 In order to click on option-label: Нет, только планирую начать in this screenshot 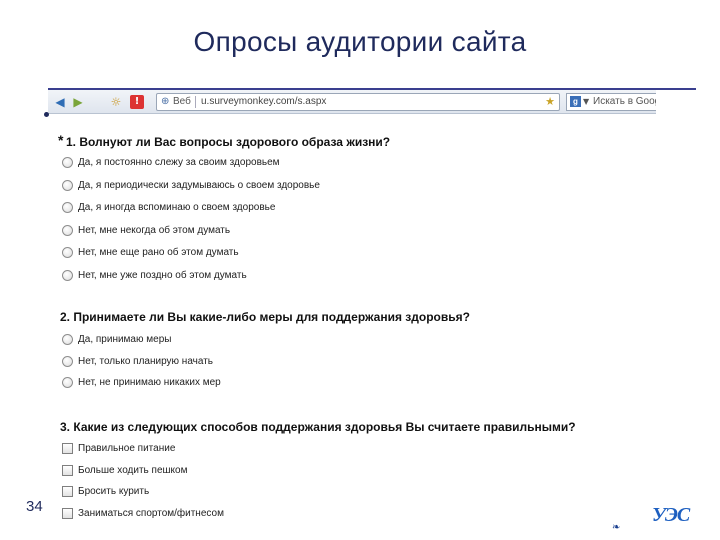, I will do `click(146, 361)`.